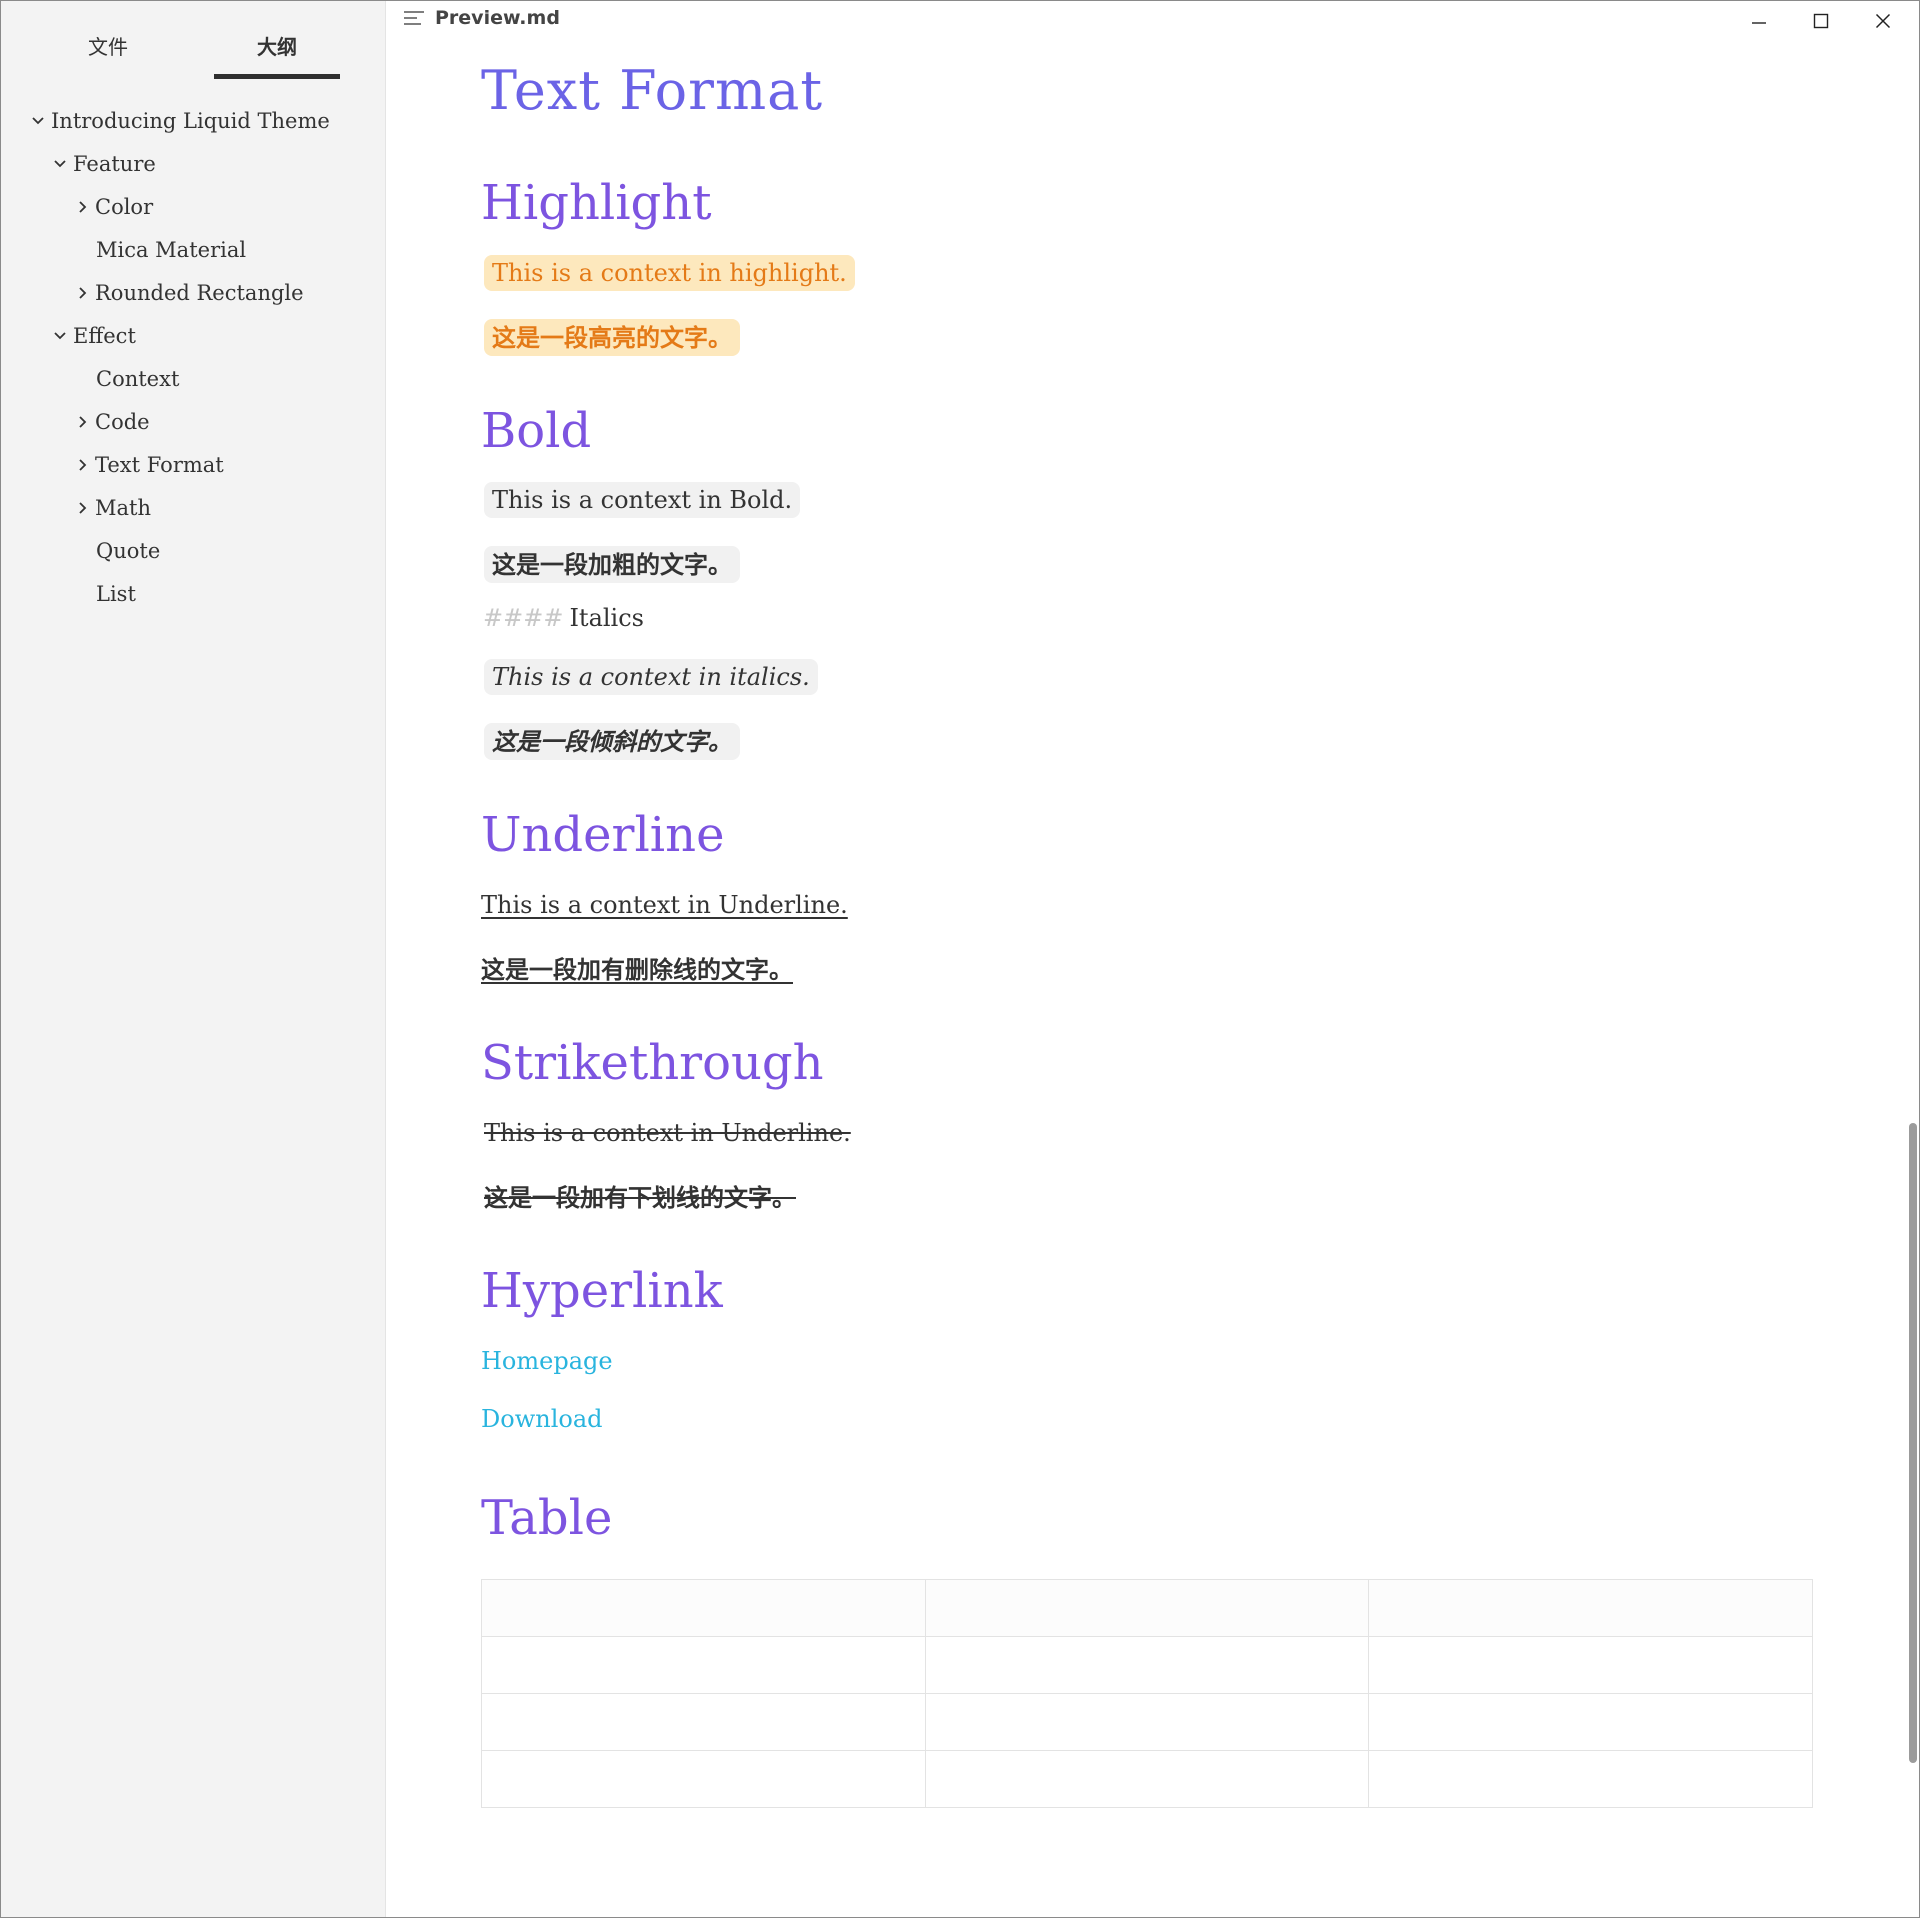 The height and width of the screenshot is (1918, 1920). I want to click on outline-item-math: Math, so click(113, 508).